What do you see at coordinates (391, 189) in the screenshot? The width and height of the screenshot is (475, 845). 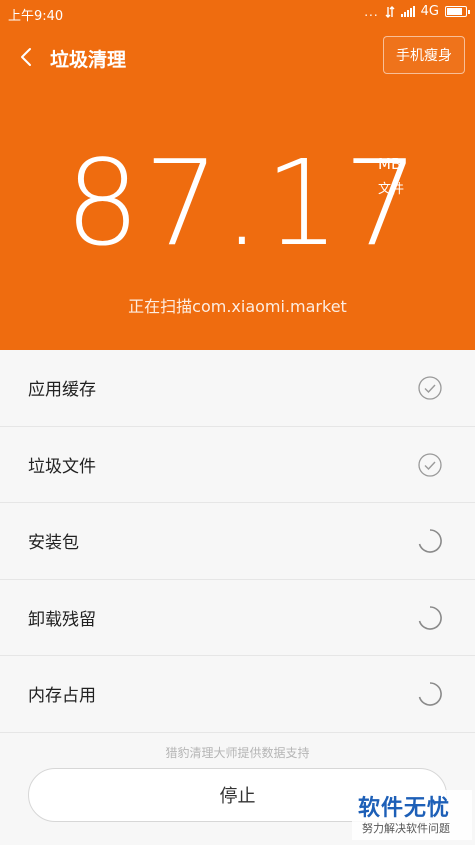 I see `junk-size-kind: 文件` at bounding box center [391, 189].